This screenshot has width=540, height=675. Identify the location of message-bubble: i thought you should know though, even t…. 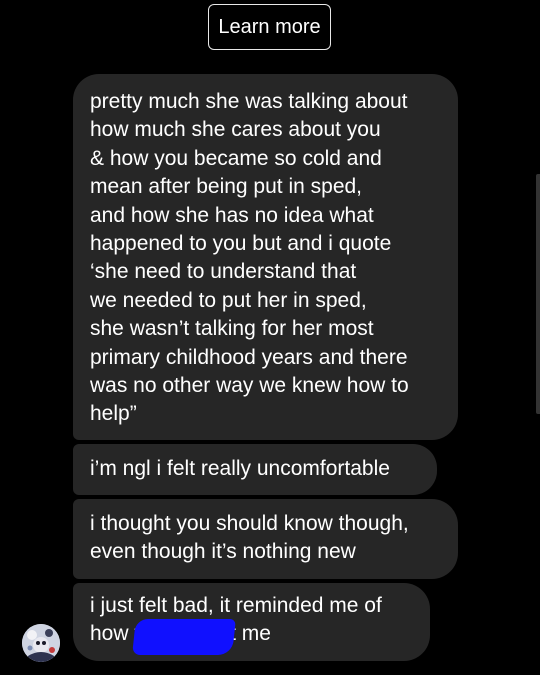
(265, 539).